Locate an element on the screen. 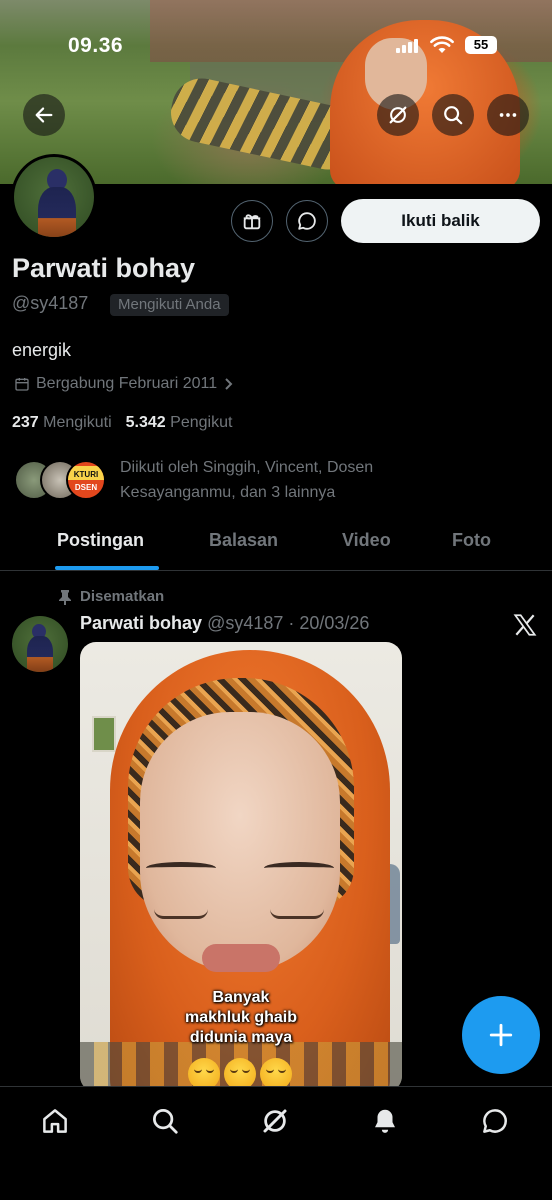 This screenshot has width=552, height=1200. gift-button is located at coordinates (252, 221).